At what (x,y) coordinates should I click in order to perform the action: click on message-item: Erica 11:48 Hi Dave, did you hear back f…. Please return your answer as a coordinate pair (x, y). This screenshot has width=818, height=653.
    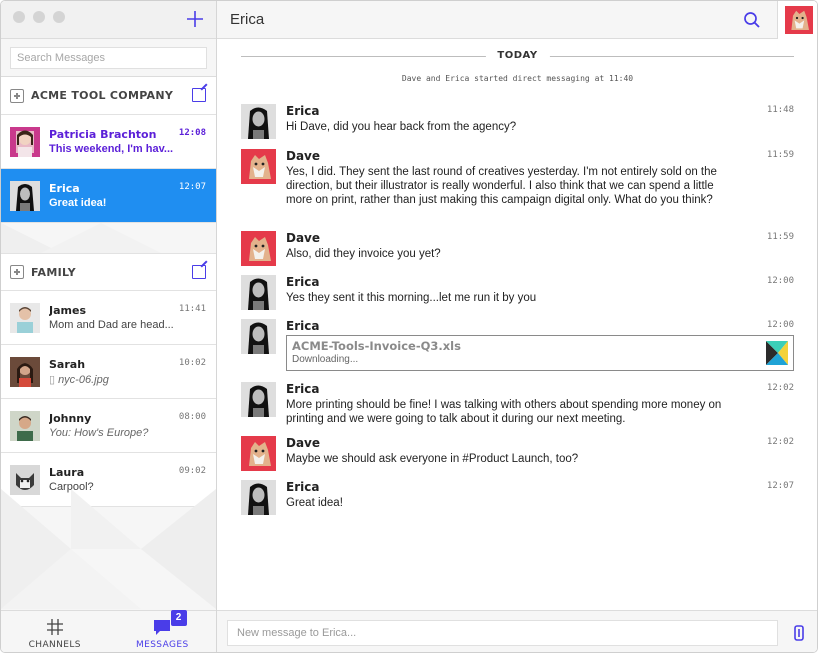
    Looking at the image, I should click on (517, 123).